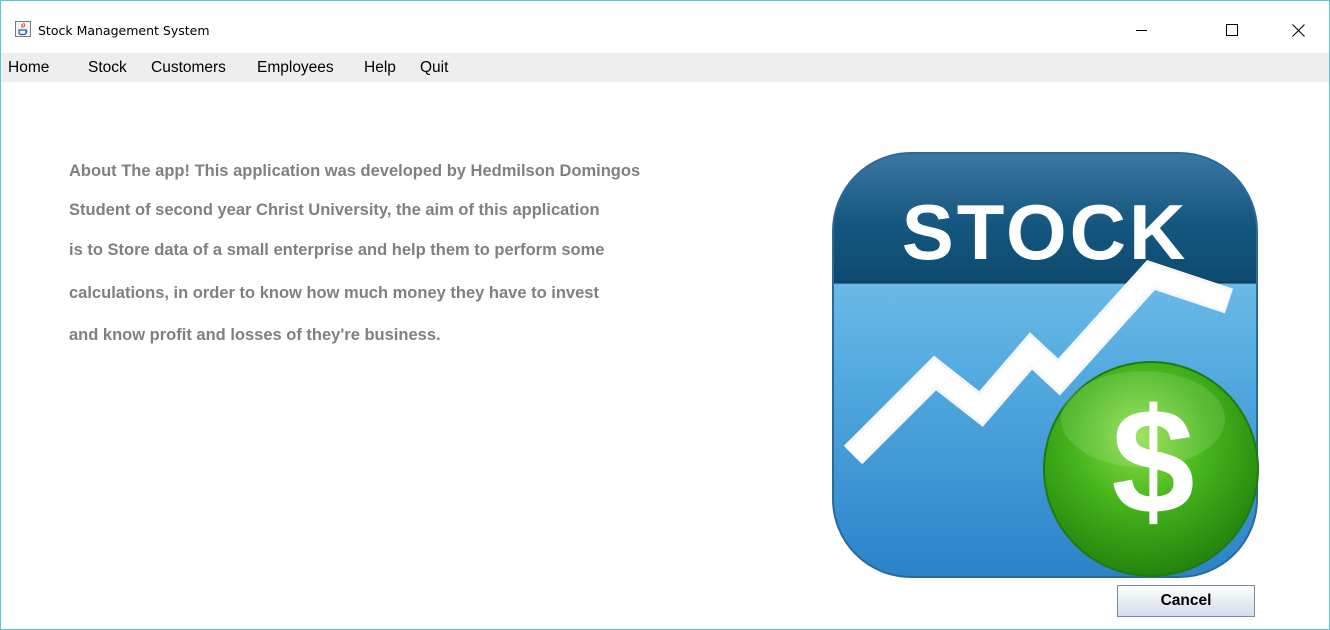 This screenshot has height=630, width=1330. Describe the element at coordinates (107, 68) in the screenshot. I see `menu-stock: Stock` at that location.